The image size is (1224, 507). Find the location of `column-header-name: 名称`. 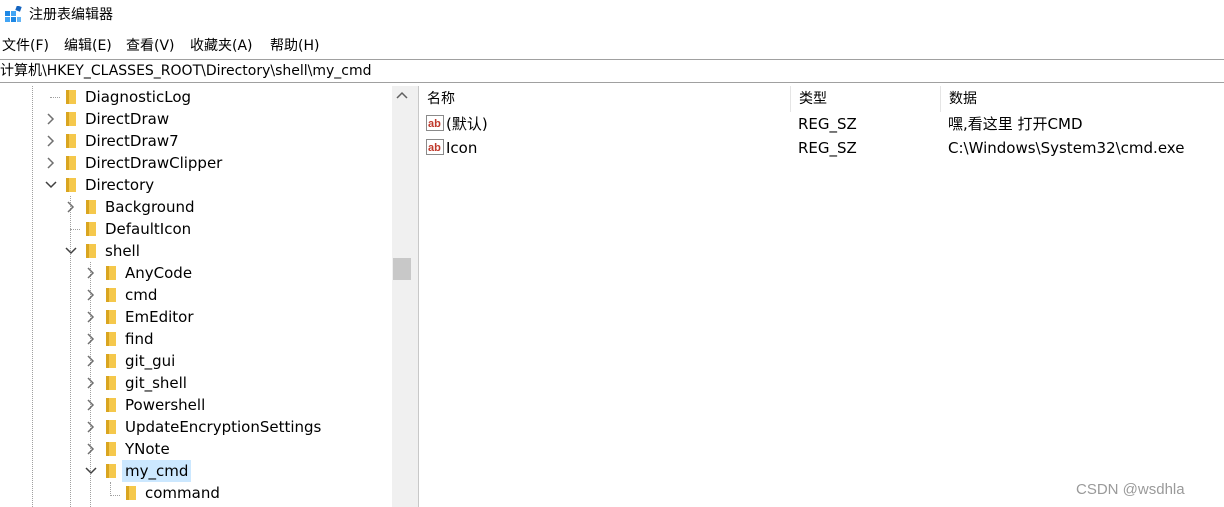

column-header-name: 名称 is located at coordinates (605, 99).